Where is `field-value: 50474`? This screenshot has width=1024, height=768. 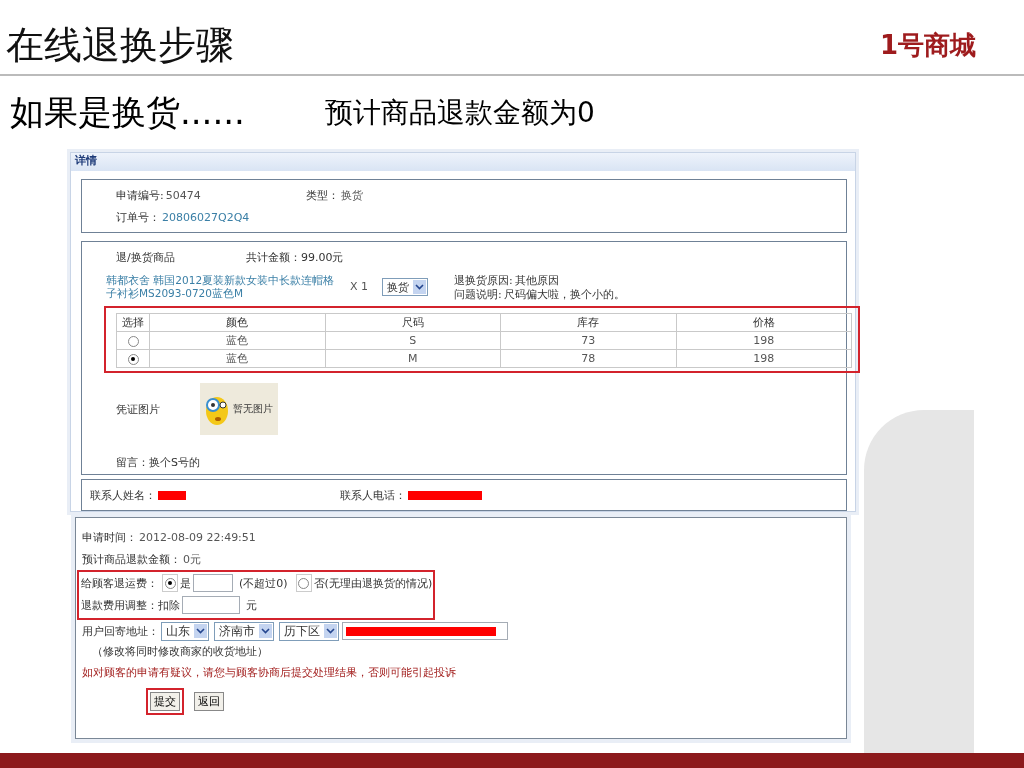 field-value: 50474 is located at coordinates (183, 195).